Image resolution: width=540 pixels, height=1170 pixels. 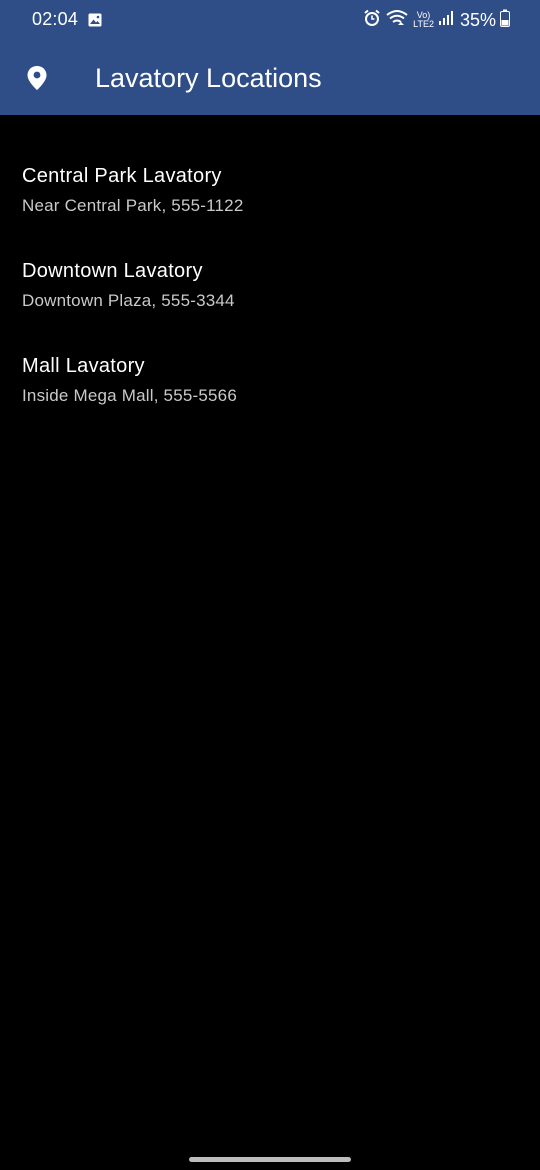 What do you see at coordinates (83, 366) in the screenshot?
I see `location-name: Mall Lavatory` at bounding box center [83, 366].